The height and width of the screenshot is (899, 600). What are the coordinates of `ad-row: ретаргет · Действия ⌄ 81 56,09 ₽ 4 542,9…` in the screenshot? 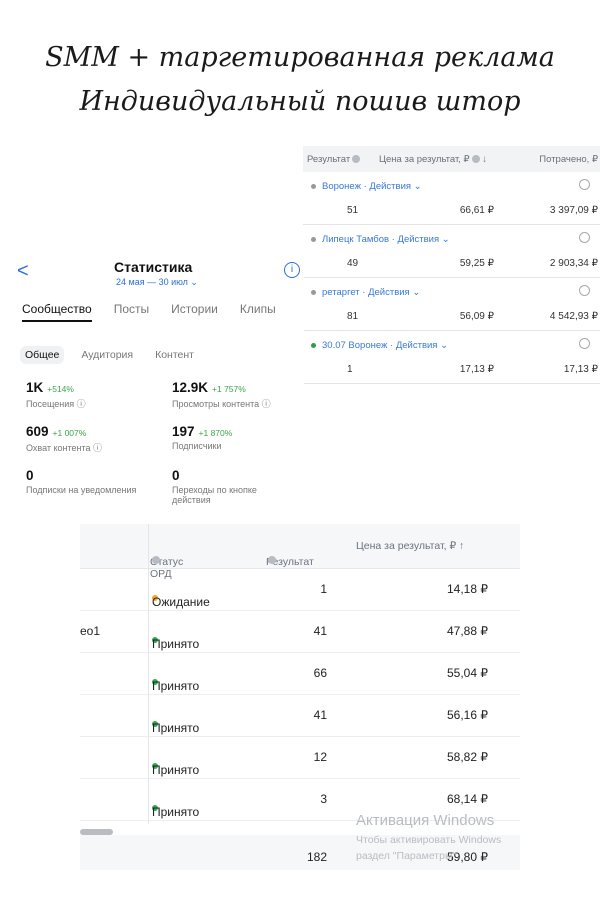 It's located at (451, 304).